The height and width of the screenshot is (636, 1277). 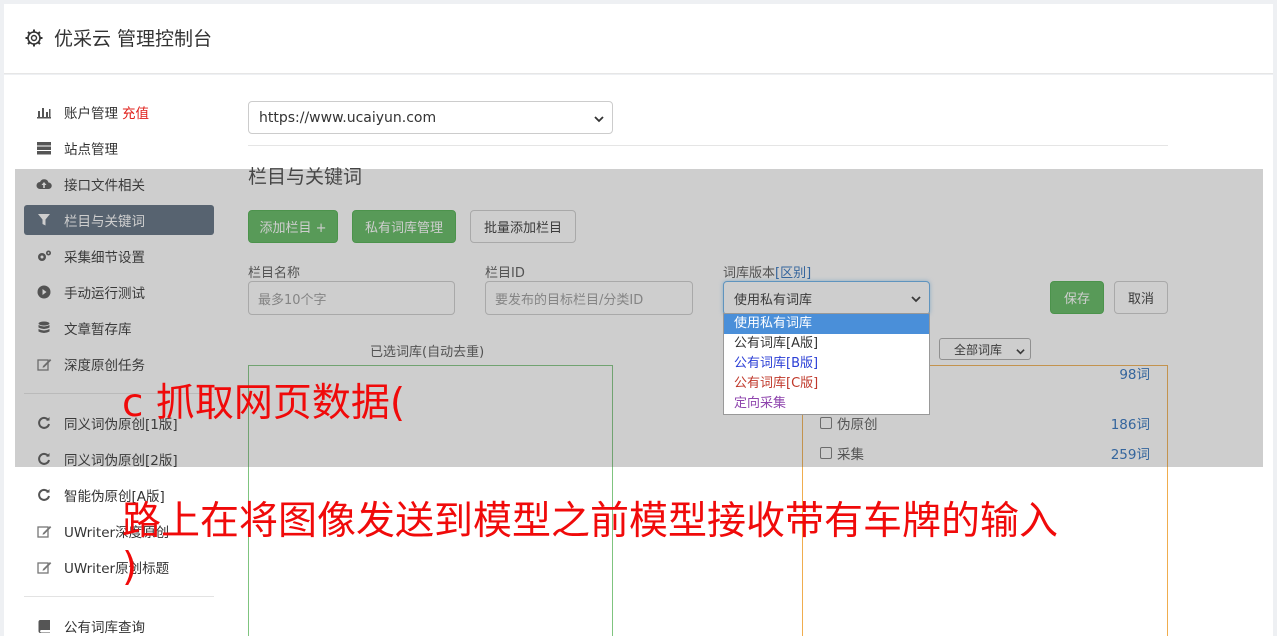 I want to click on gear-icon, so click(x=34, y=38).